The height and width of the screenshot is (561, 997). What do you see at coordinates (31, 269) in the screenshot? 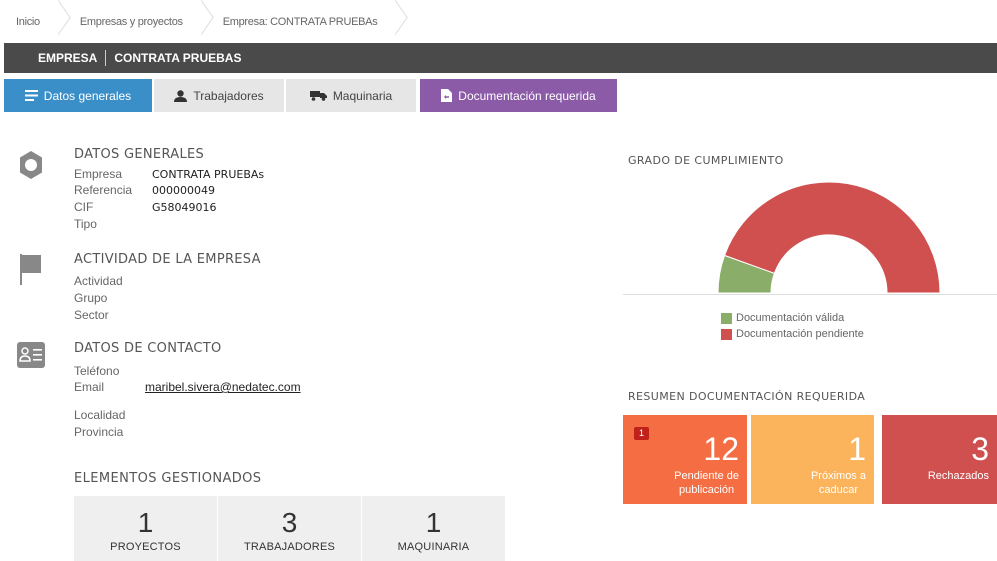
I see `flag-icon` at bounding box center [31, 269].